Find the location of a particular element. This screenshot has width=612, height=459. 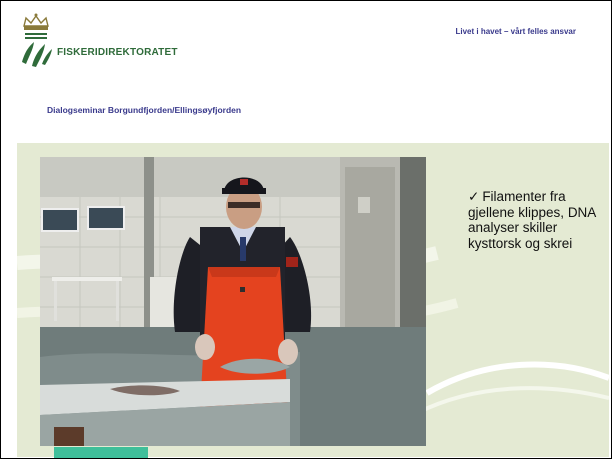

header-motto: Livet i havet – vårt felles ansvar is located at coordinates (515, 31).